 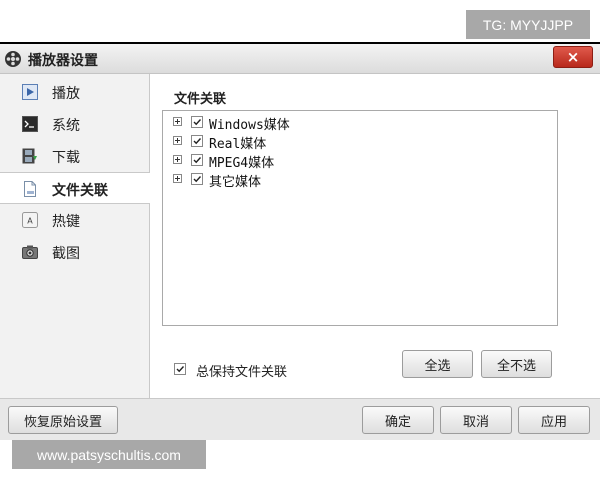 I want to click on title-bar: 播放器设置 ×, so click(x=300, y=59).